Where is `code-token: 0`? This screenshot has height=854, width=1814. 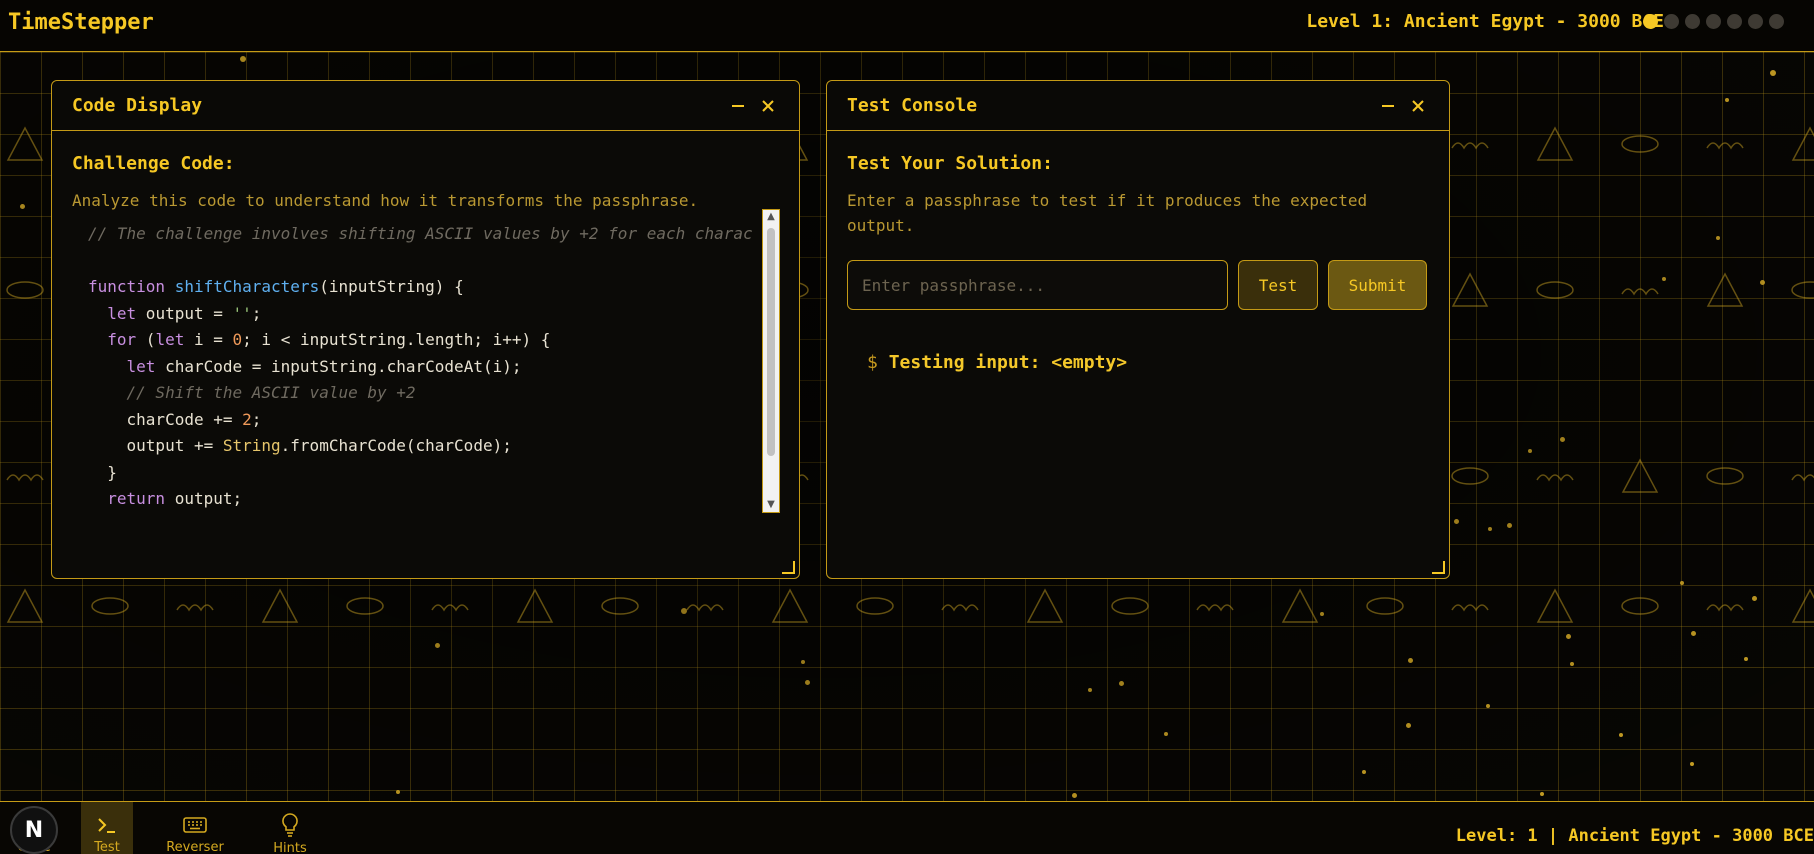
code-token: 0 is located at coordinates (237, 339).